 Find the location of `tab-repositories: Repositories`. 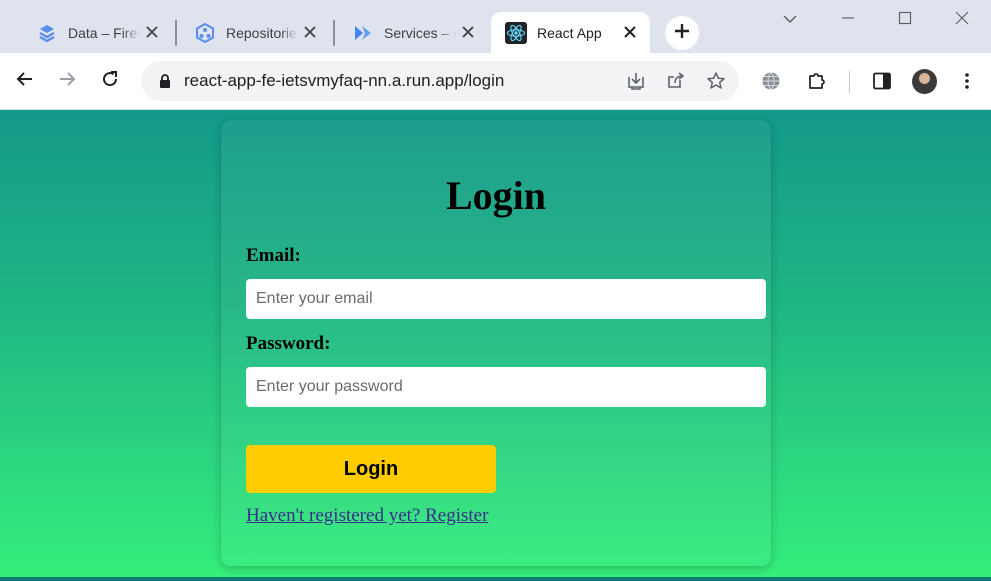

tab-repositories: Repositories is located at coordinates (255, 32).